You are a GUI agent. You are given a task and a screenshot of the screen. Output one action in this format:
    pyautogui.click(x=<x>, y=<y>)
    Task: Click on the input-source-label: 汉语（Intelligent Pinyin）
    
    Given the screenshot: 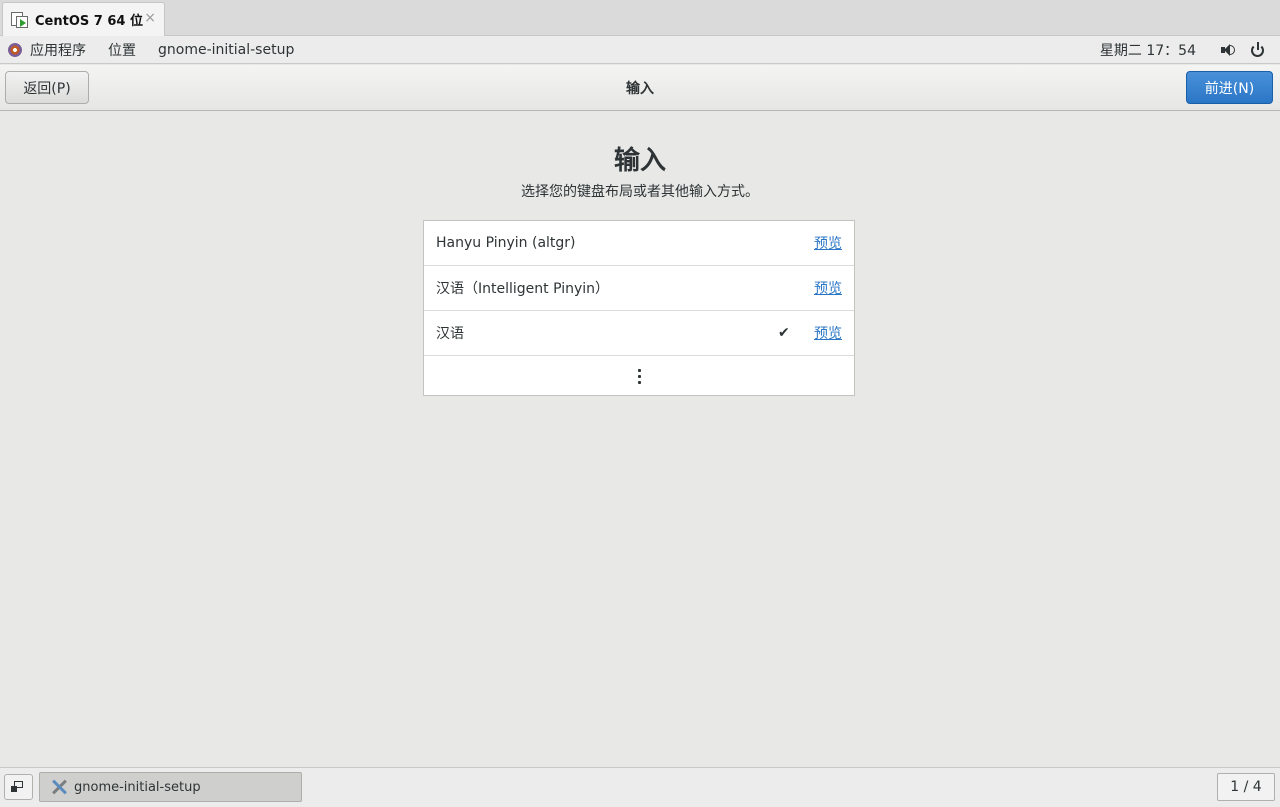 What is the action you would take?
    pyautogui.click(x=523, y=289)
    